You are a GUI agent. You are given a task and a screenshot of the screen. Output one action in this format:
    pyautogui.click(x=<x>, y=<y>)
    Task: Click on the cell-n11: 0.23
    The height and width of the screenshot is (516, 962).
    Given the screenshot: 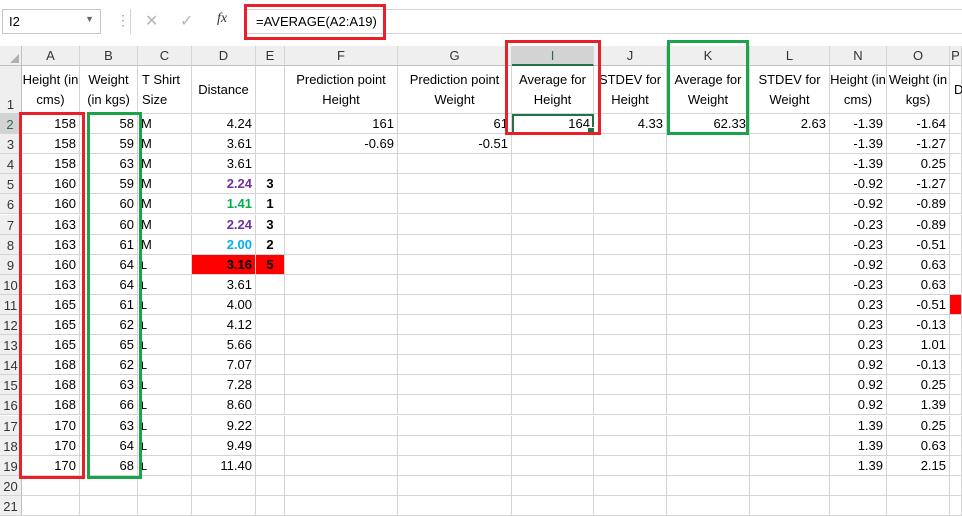 What is the action you would take?
    pyautogui.click(x=858, y=304)
    